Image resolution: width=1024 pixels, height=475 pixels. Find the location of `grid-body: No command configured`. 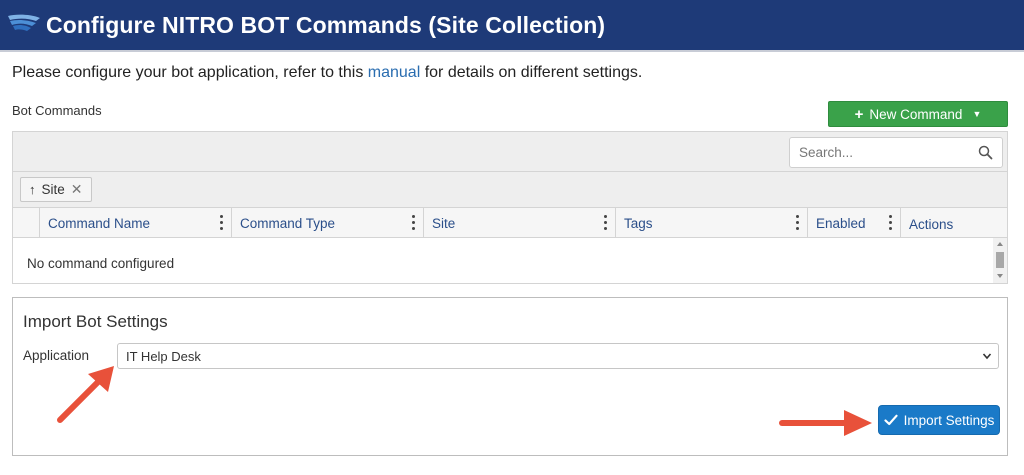

grid-body: No command configured is located at coordinates (503, 260).